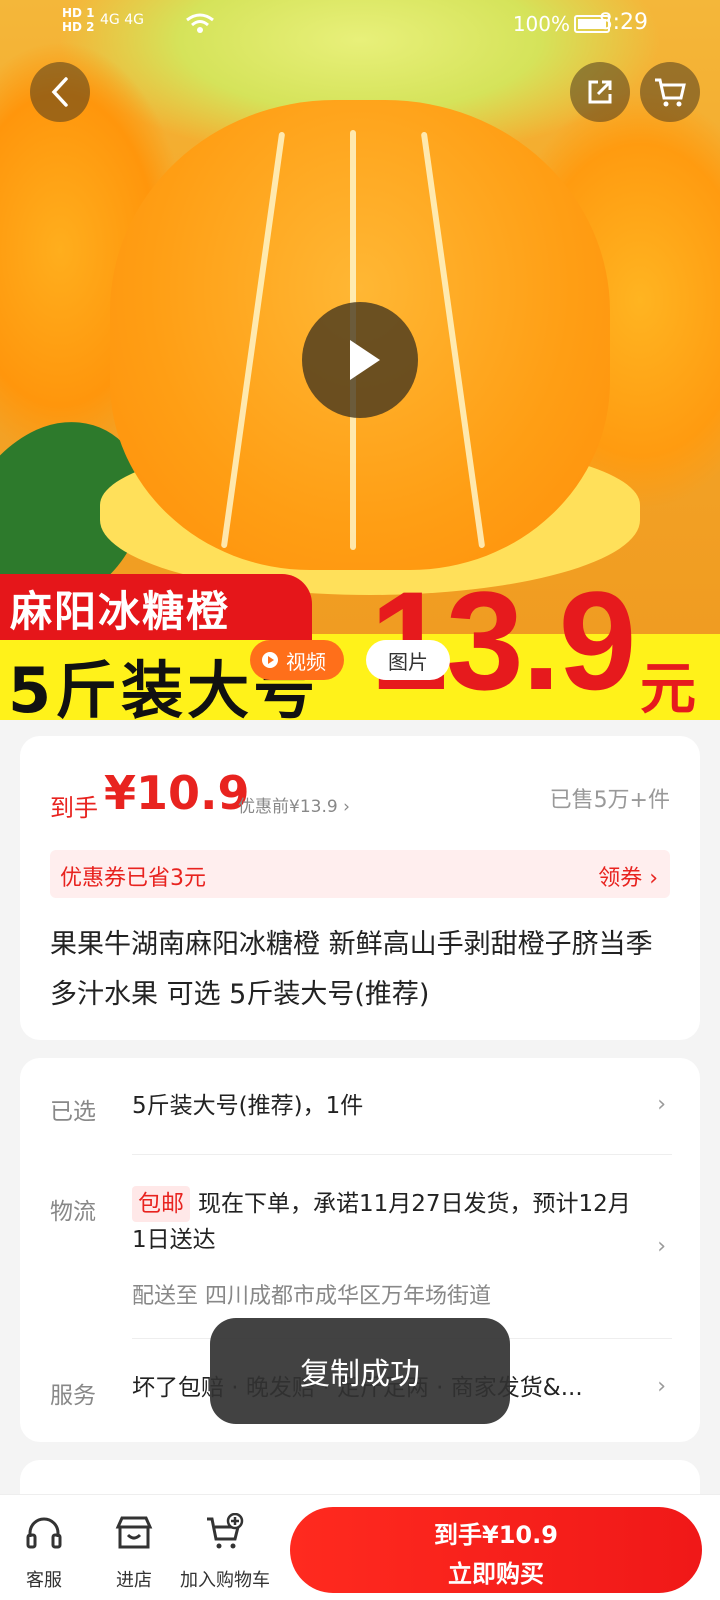  I want to click on logistics-text: 现在下单，承诺11月27日发货，预计12月1日送达, so click(381, 1222).